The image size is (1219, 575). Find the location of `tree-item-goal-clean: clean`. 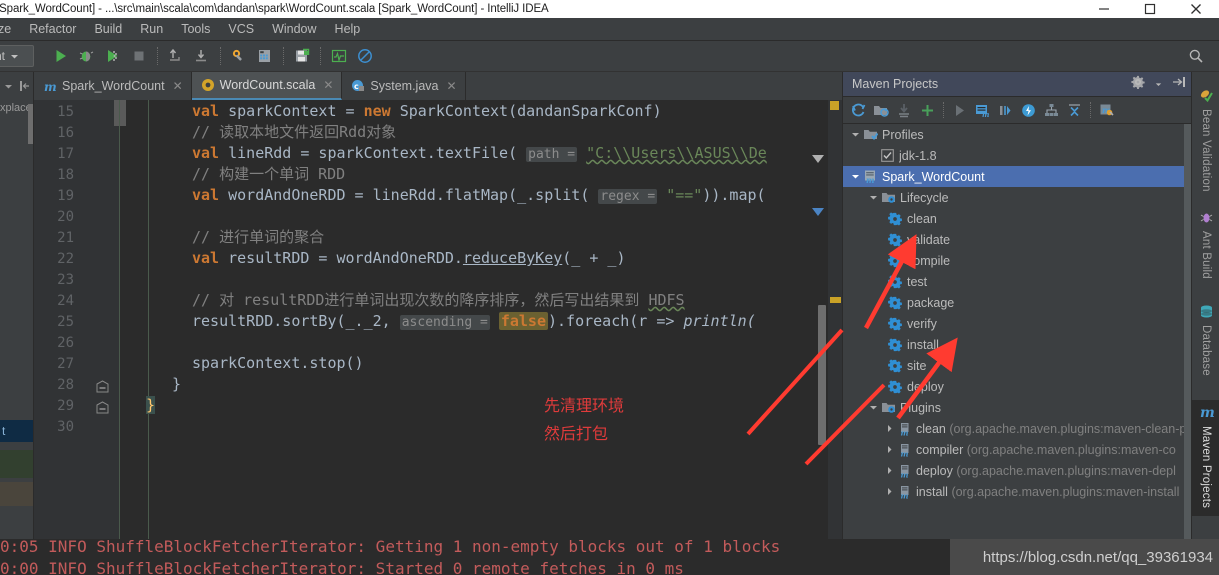

tree-item-goal-clean: clean is located at coordinates (1017, 218).